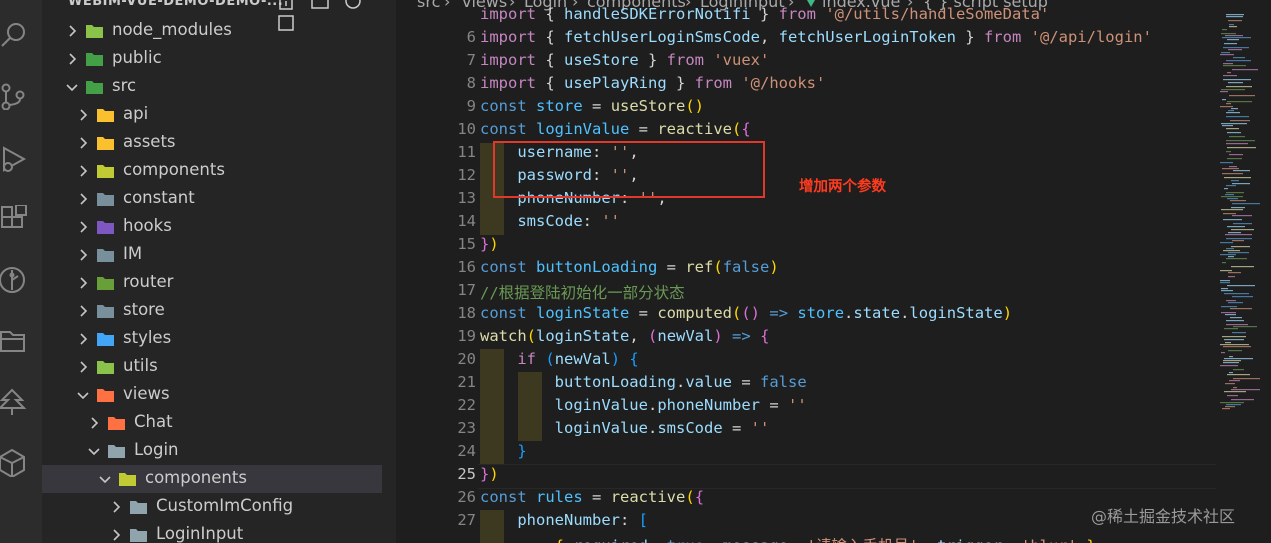 The height and width of the screenshot is (543, 1271). Describe the element at coordinates (212, 59) in the screenshot. I see `tree-item: public` at that location.